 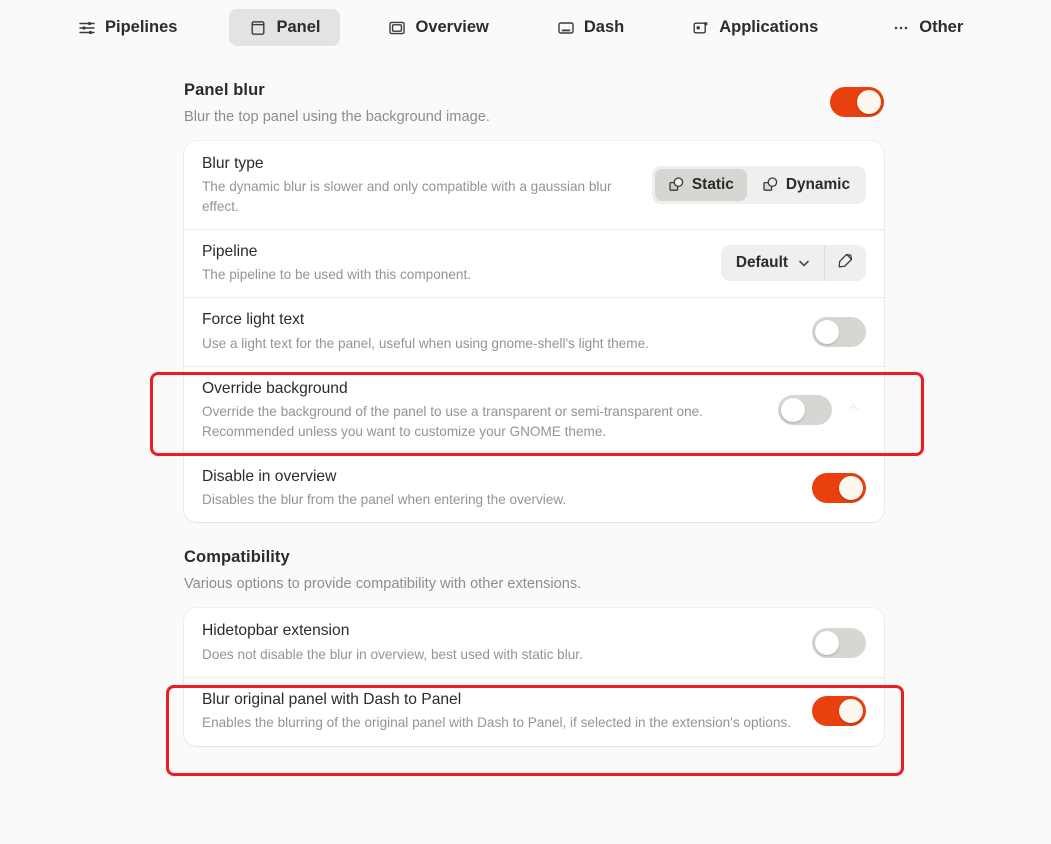 What do you see at coordinates (566, 28) in the screenshot?
I see `dash-icon` at bounding box center [566, 28].